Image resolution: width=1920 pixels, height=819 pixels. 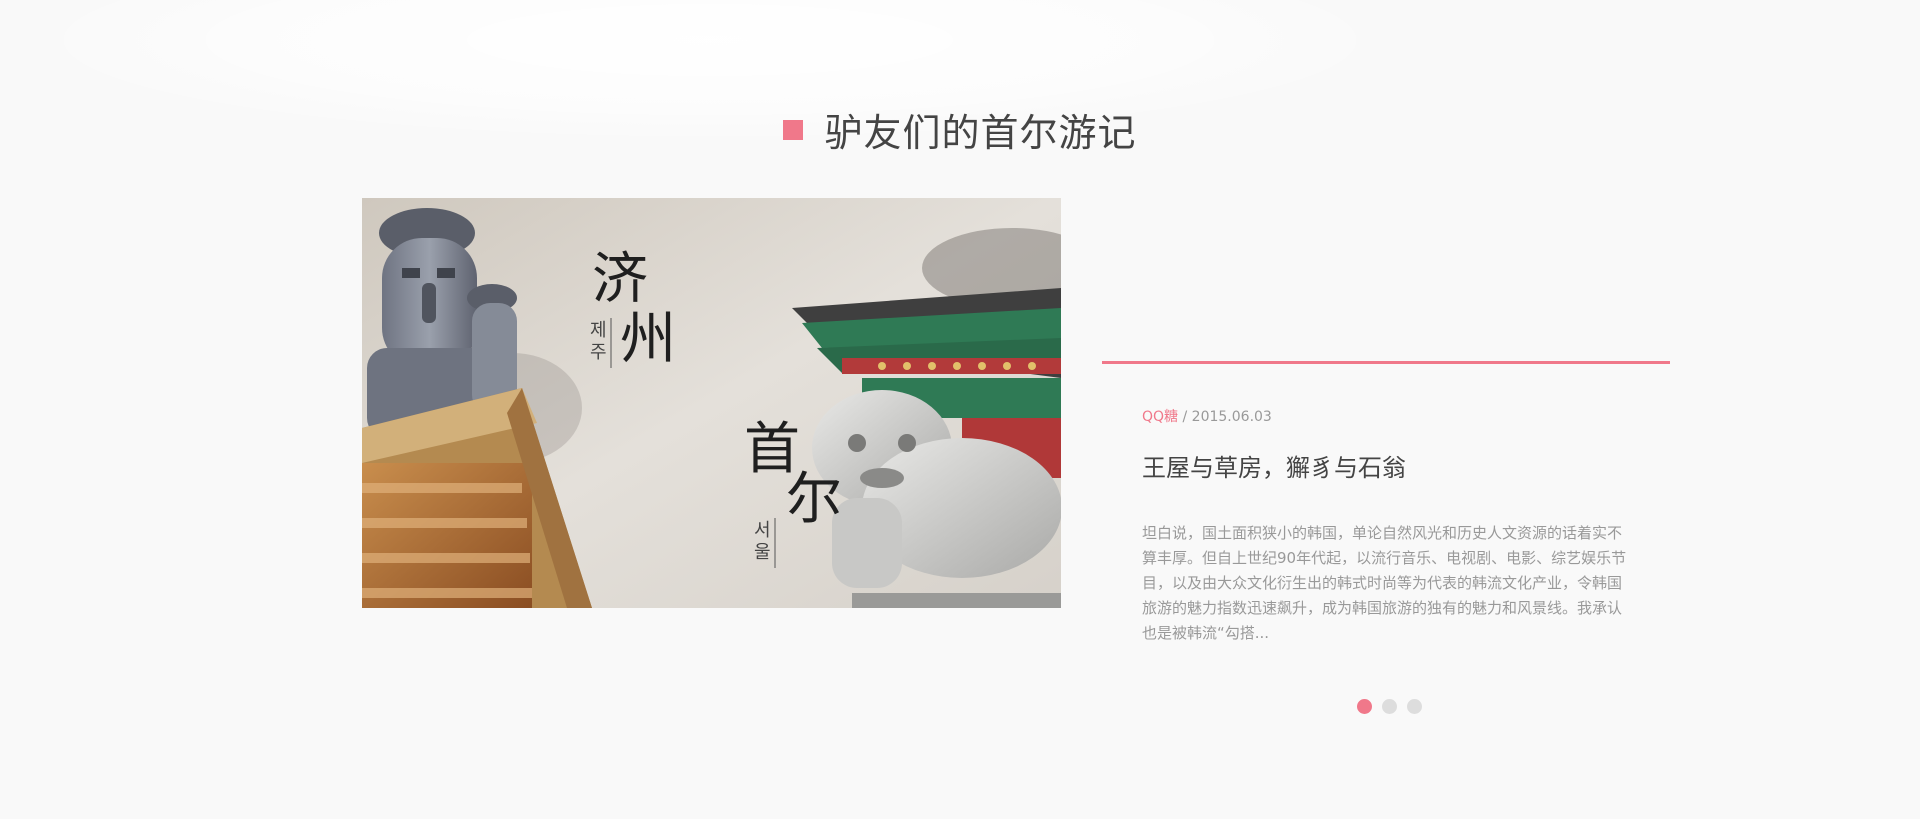 What do you see at coordinates (793, 129) in the screenshot?
I see `title-square-icon` at bounding box center [793, 129].